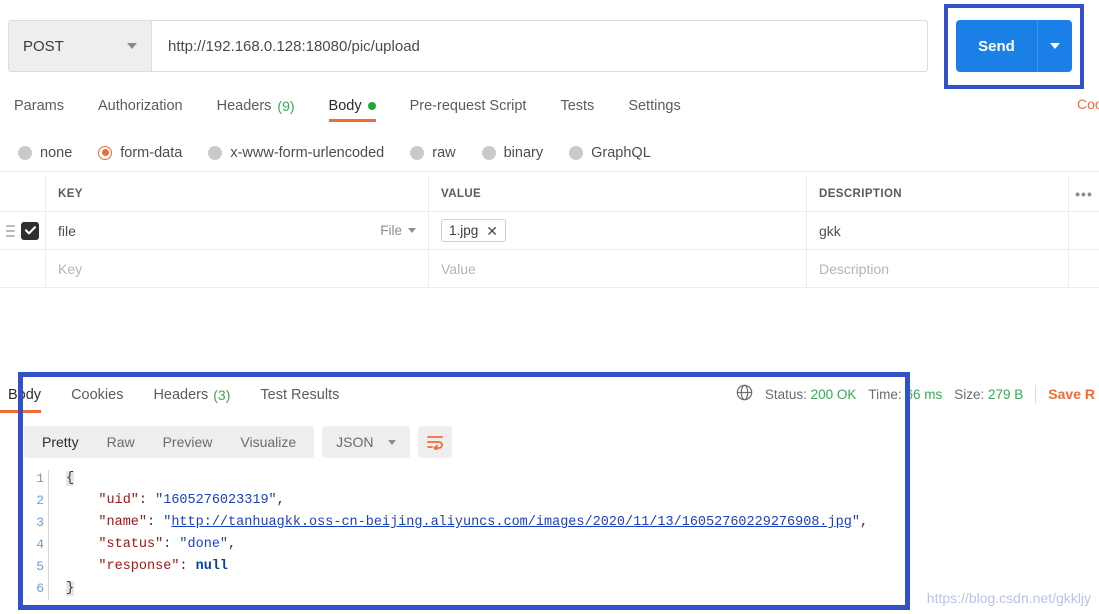 The height and width of the screenshot is (614, 1099). I want to click on request-tab-label: Params, so click(39, 106).